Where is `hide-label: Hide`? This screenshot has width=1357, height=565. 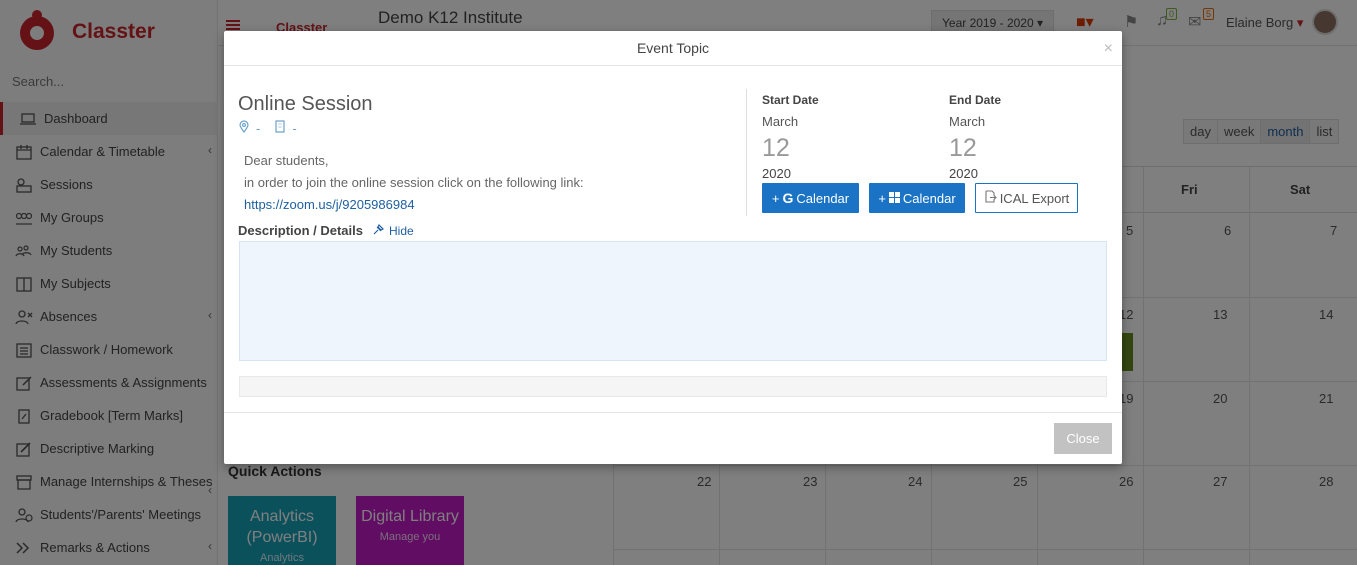
hide-label: Hide is located at coordinates (401, 230).